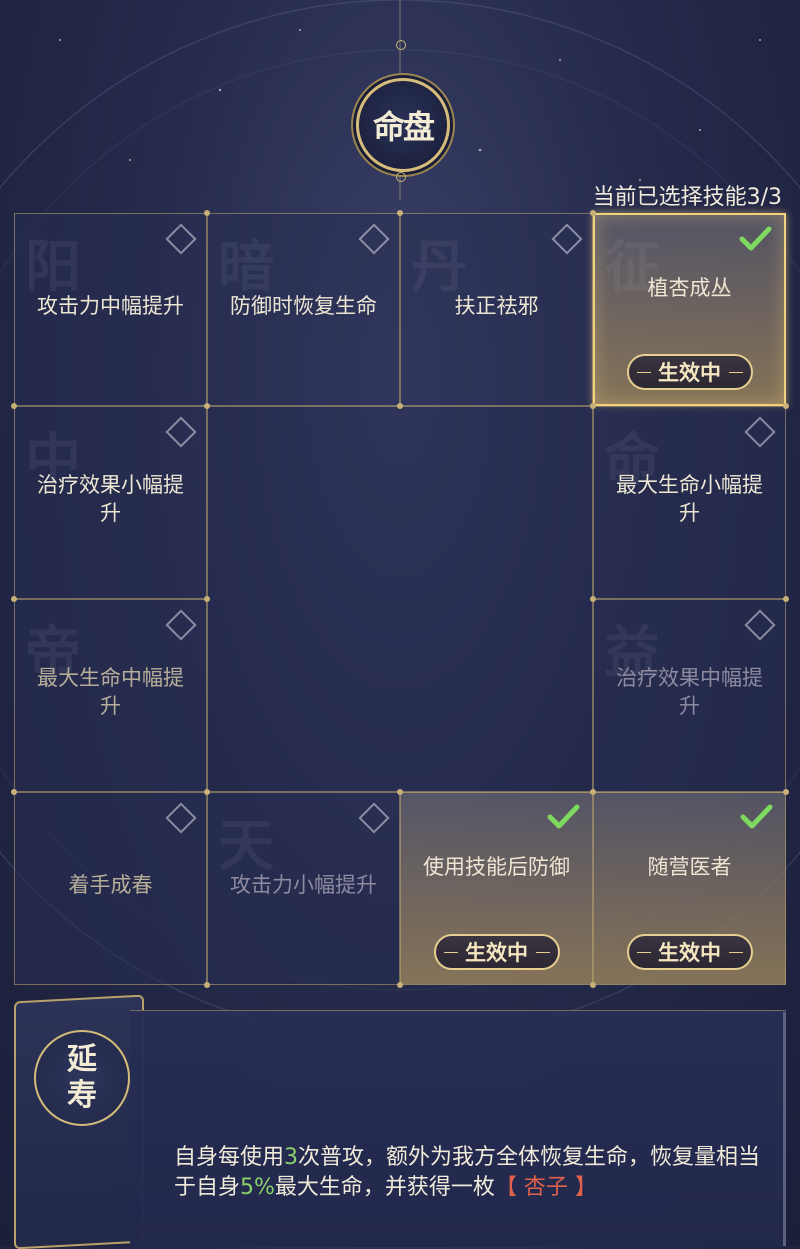 This screenshot has height=1249, width=800. I want to click on skill-cell: 随营医者 生效中, so click(689, 888).